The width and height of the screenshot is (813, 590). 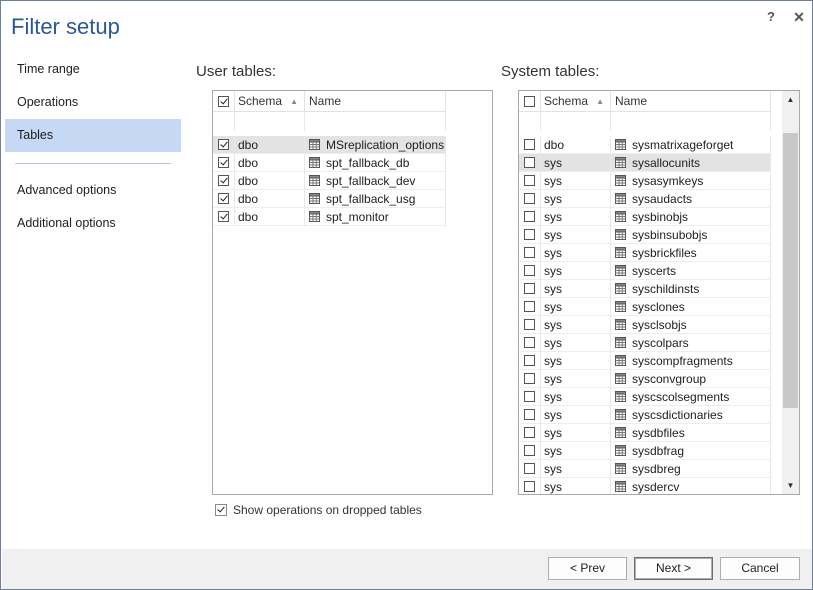 I want to click on nav-item-advanced-options: Advanced options, so click(x=93, y=190).